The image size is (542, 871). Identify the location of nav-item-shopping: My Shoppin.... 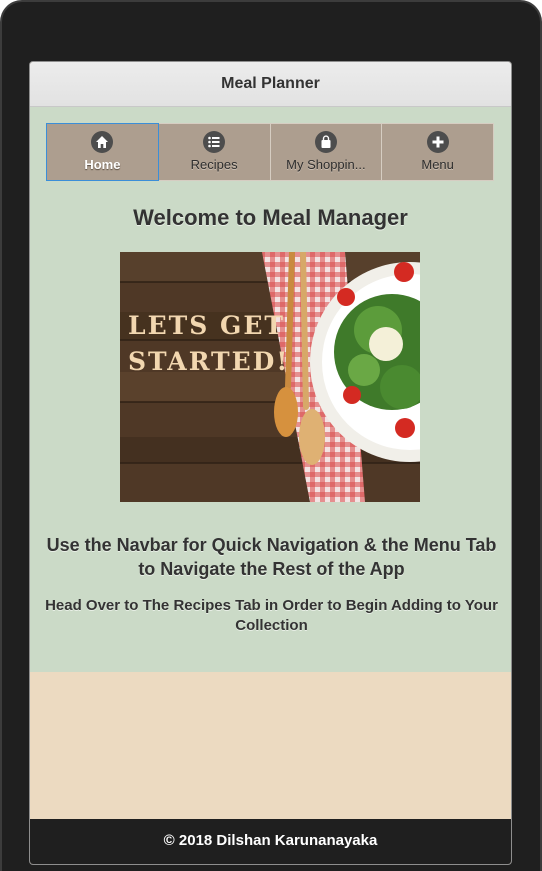
(326, 152).